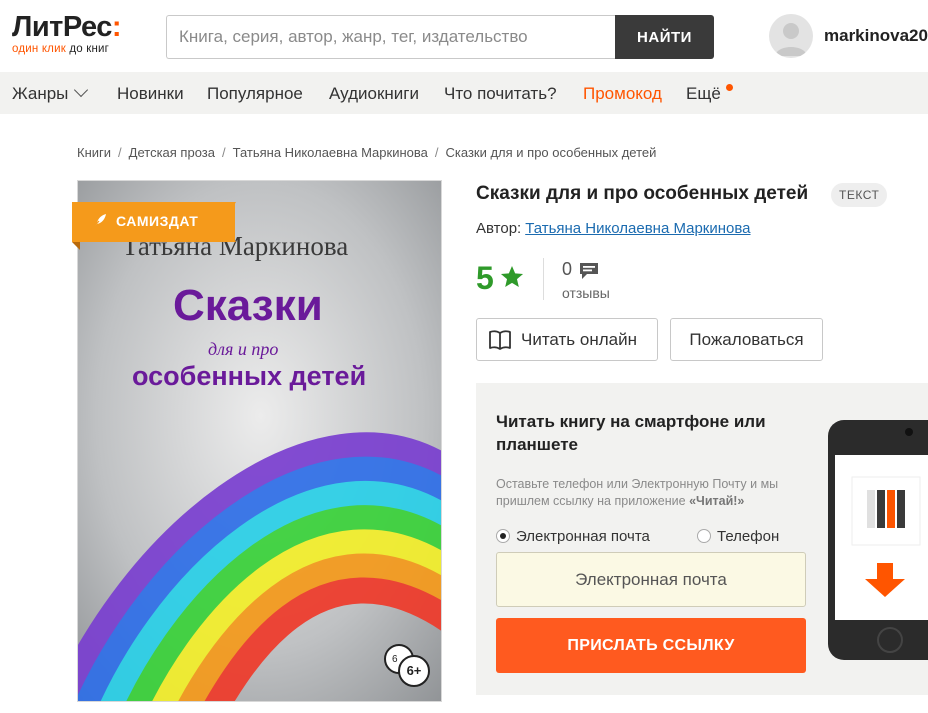 Image resolution: width=928 pixels, height=713 pixels. I want to click on litres-logo: ЛитРес: один клик до книг, so click(67, 33).